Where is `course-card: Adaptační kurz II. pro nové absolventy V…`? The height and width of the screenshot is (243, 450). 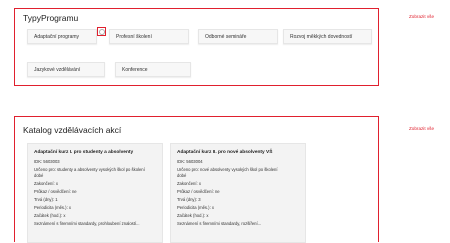
course-card: Adaptační kurz II. pro nové absolventy V… is located at coordinates (238, 193).